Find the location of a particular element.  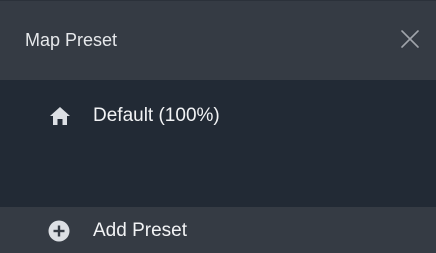

preset-item-default: Default (100%) is located at coordinates (218, 115).